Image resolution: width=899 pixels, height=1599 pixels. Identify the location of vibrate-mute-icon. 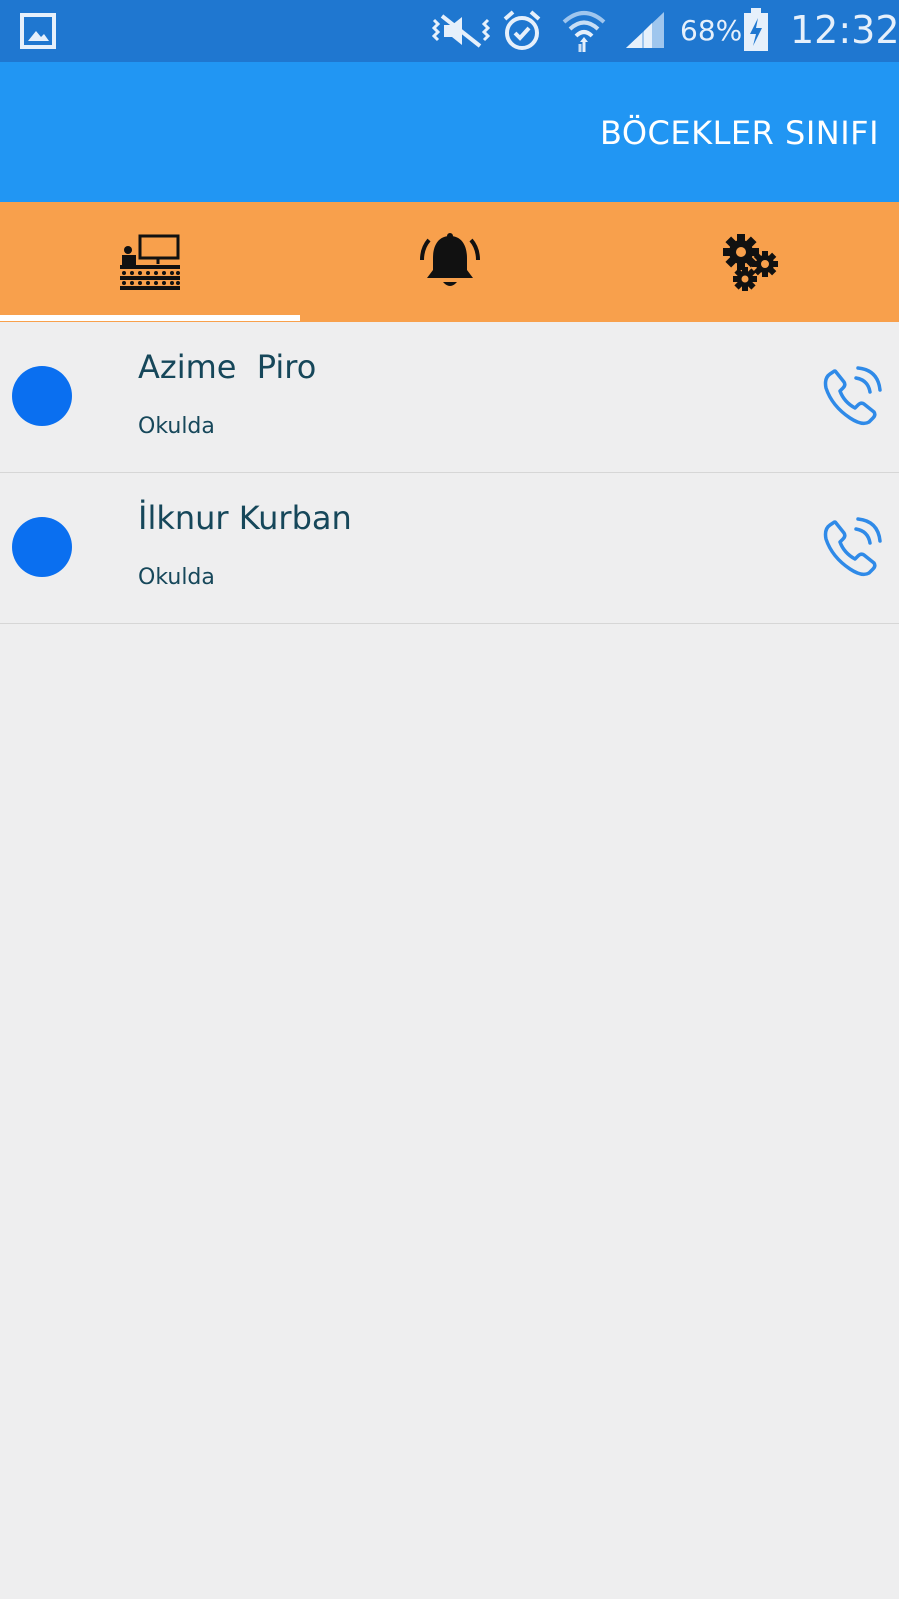
(461, 31).